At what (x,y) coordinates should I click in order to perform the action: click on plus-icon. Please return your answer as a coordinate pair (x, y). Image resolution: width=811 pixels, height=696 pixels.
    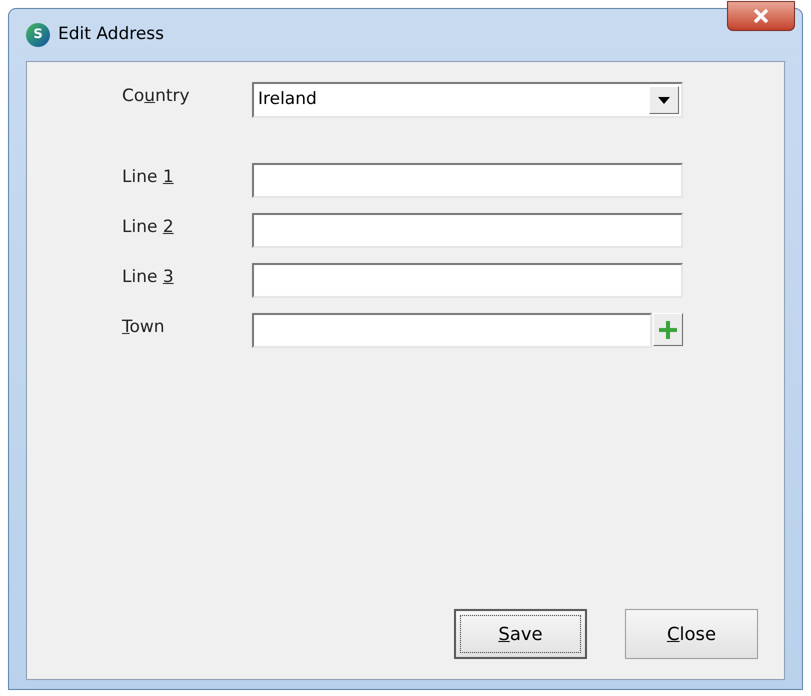
    Looking at the image, I should click on (668, 330).